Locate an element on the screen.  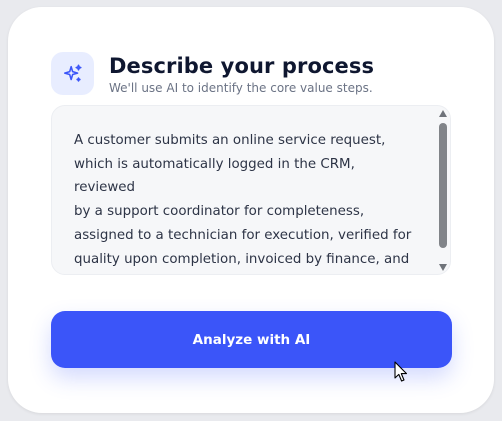
scroll-down-arrow-icon is located at coordinates (443, 267).